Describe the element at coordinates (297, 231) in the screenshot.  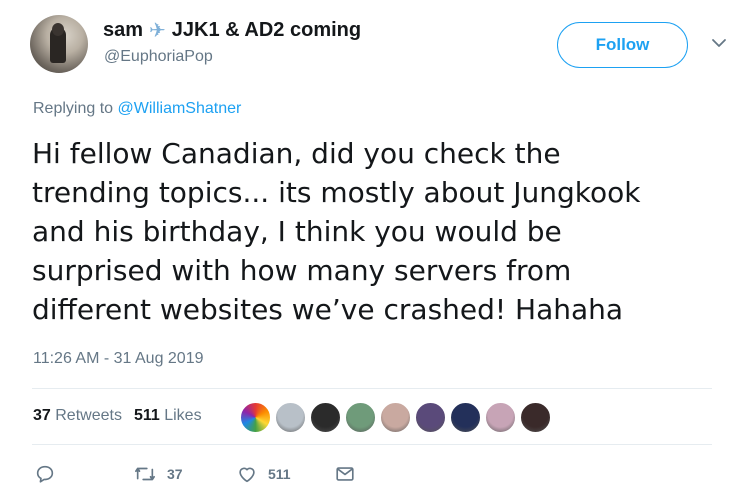
I see `tweet-text-line: and his birthday, I think you would be` at that location.